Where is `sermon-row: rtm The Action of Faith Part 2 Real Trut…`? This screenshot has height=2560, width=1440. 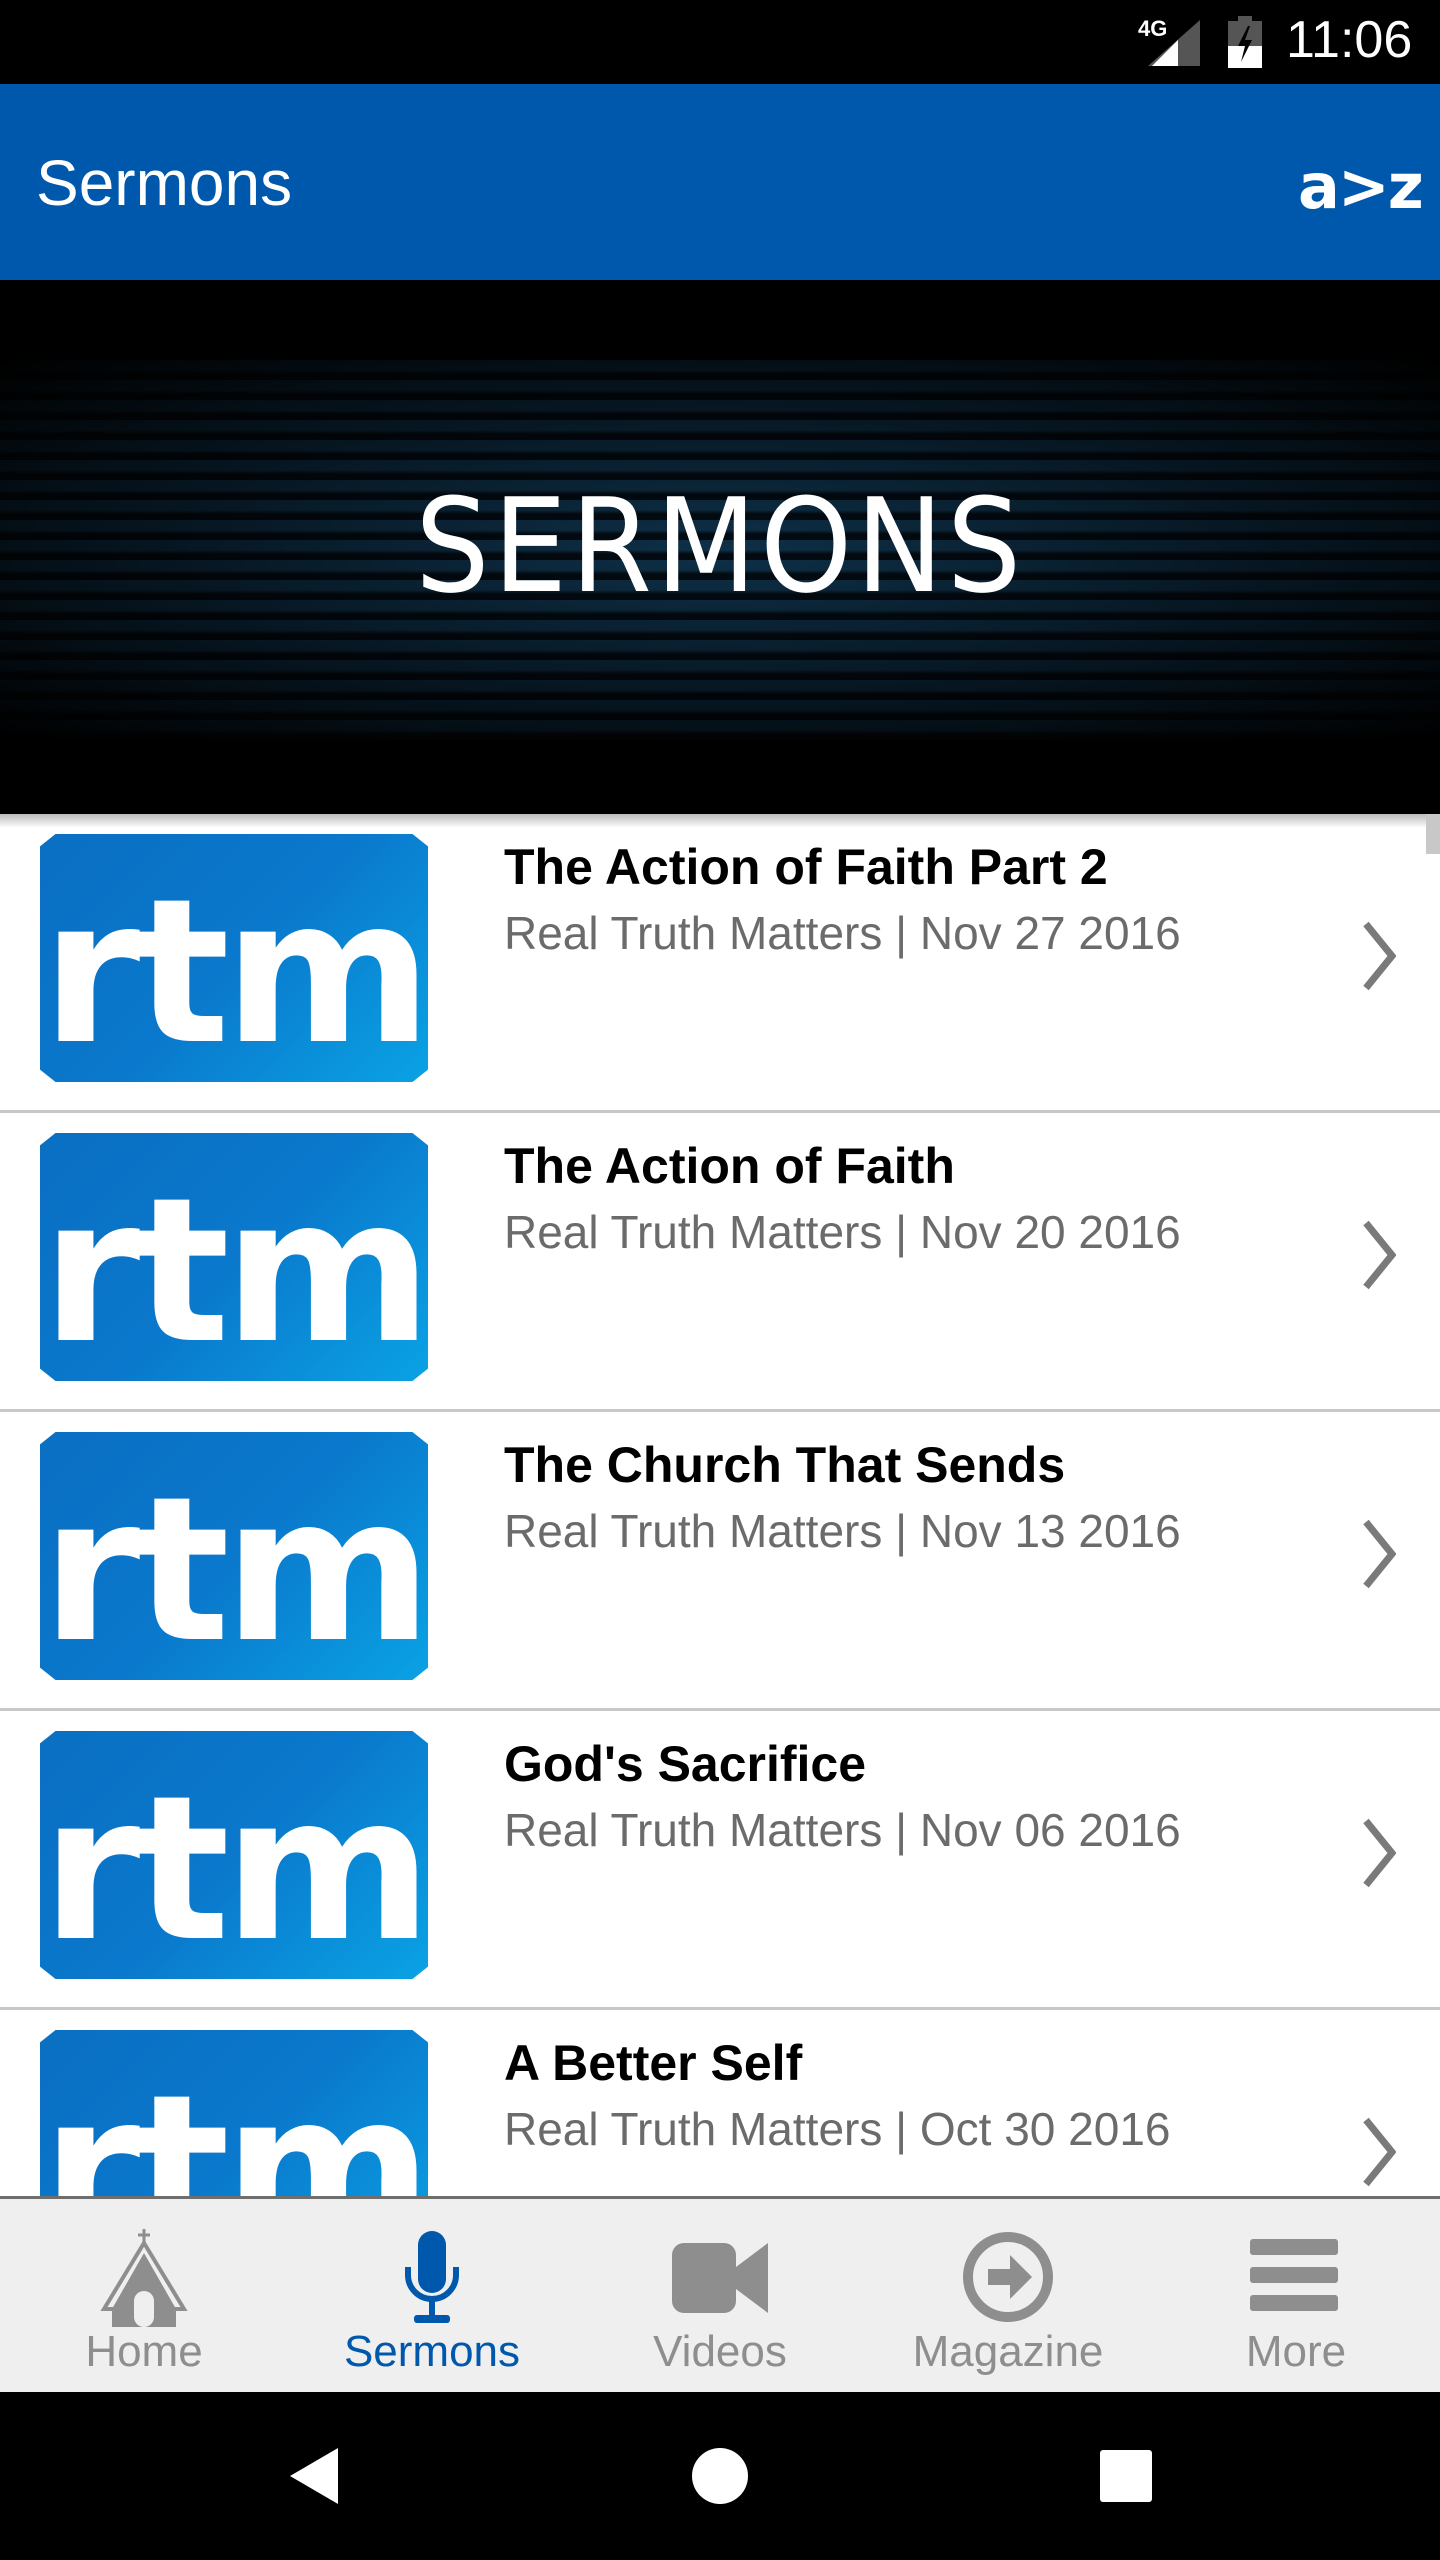
sermon-row: rtm The Action of Faith Part 2 Real Trut… is located at coordinates (720, 963).